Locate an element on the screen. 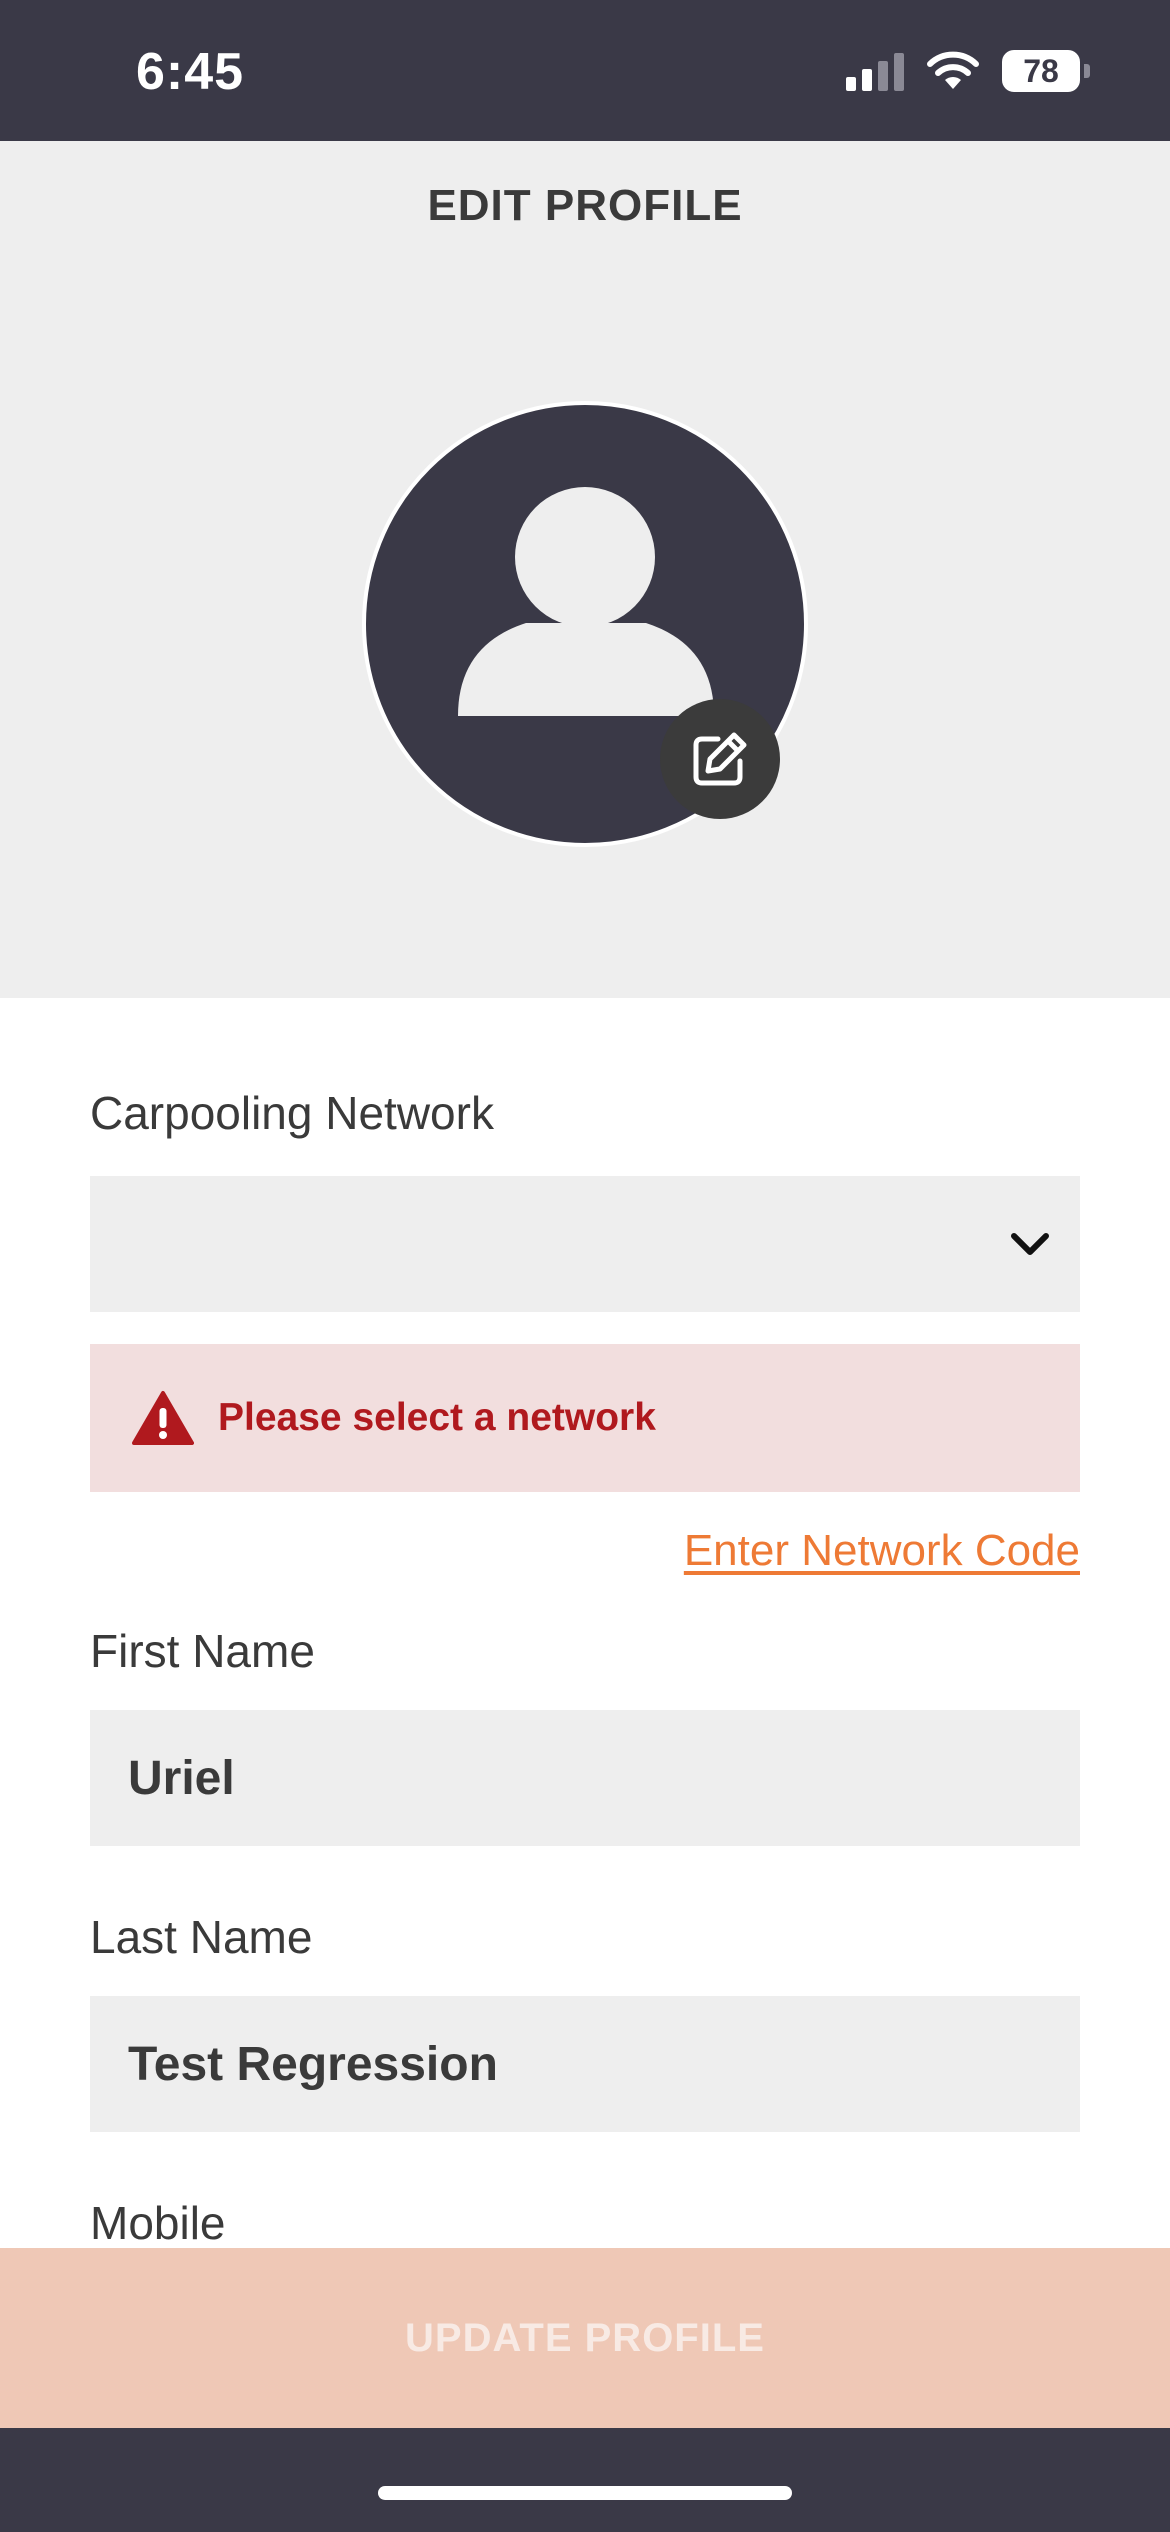 The image size is (1170, 2532). warning-icon is located at coordinates (163, 1418).